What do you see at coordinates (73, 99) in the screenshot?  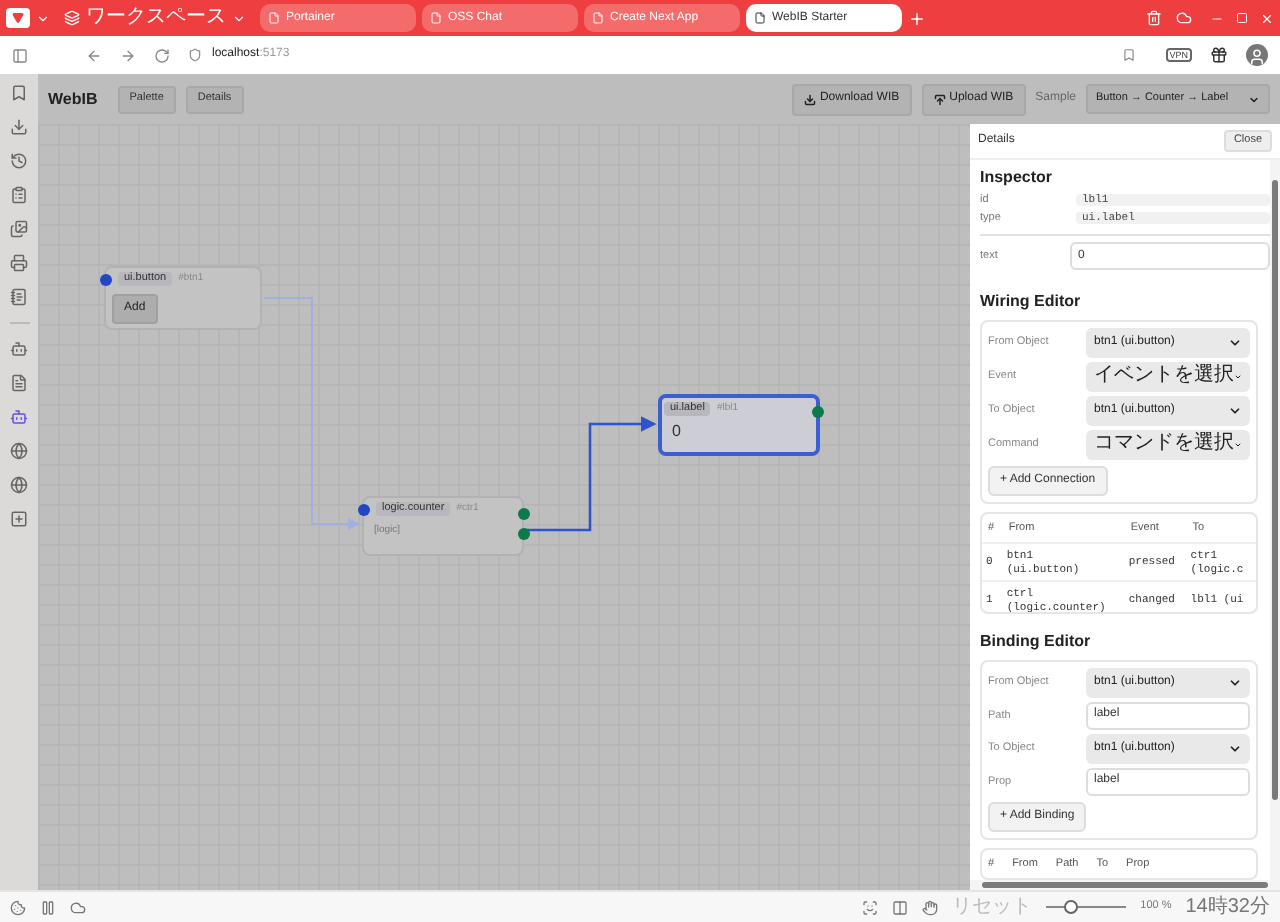 I see `app-title: WebIB` at bounding box center [73, 99].